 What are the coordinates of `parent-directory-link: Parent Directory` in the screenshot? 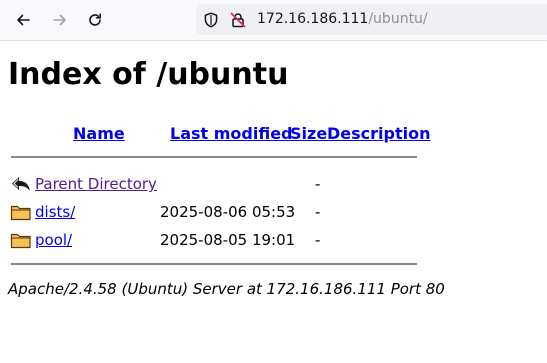 It's located at (96, 184).